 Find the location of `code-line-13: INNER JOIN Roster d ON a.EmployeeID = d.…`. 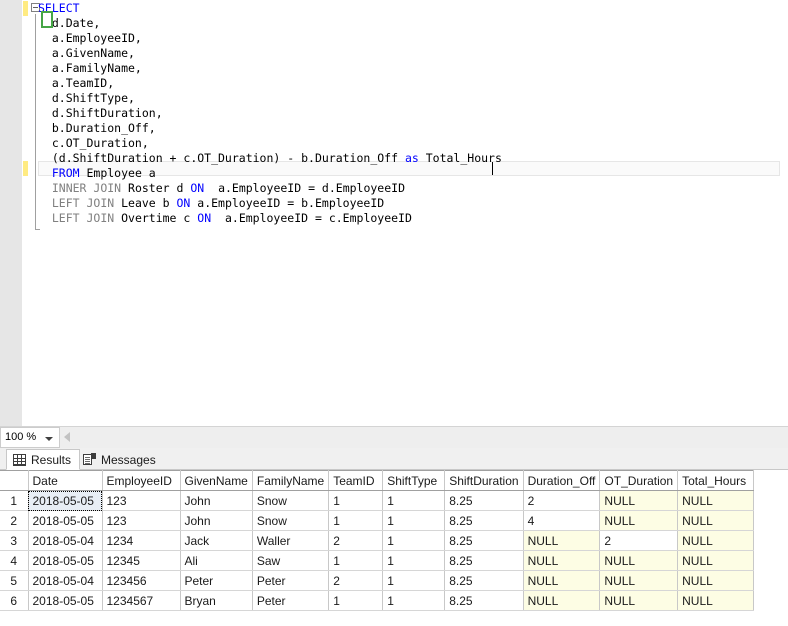

code-line-13: INNER JOIN Roster d ON a.EmployeeID = d.… is located at coordinates (267, 188).